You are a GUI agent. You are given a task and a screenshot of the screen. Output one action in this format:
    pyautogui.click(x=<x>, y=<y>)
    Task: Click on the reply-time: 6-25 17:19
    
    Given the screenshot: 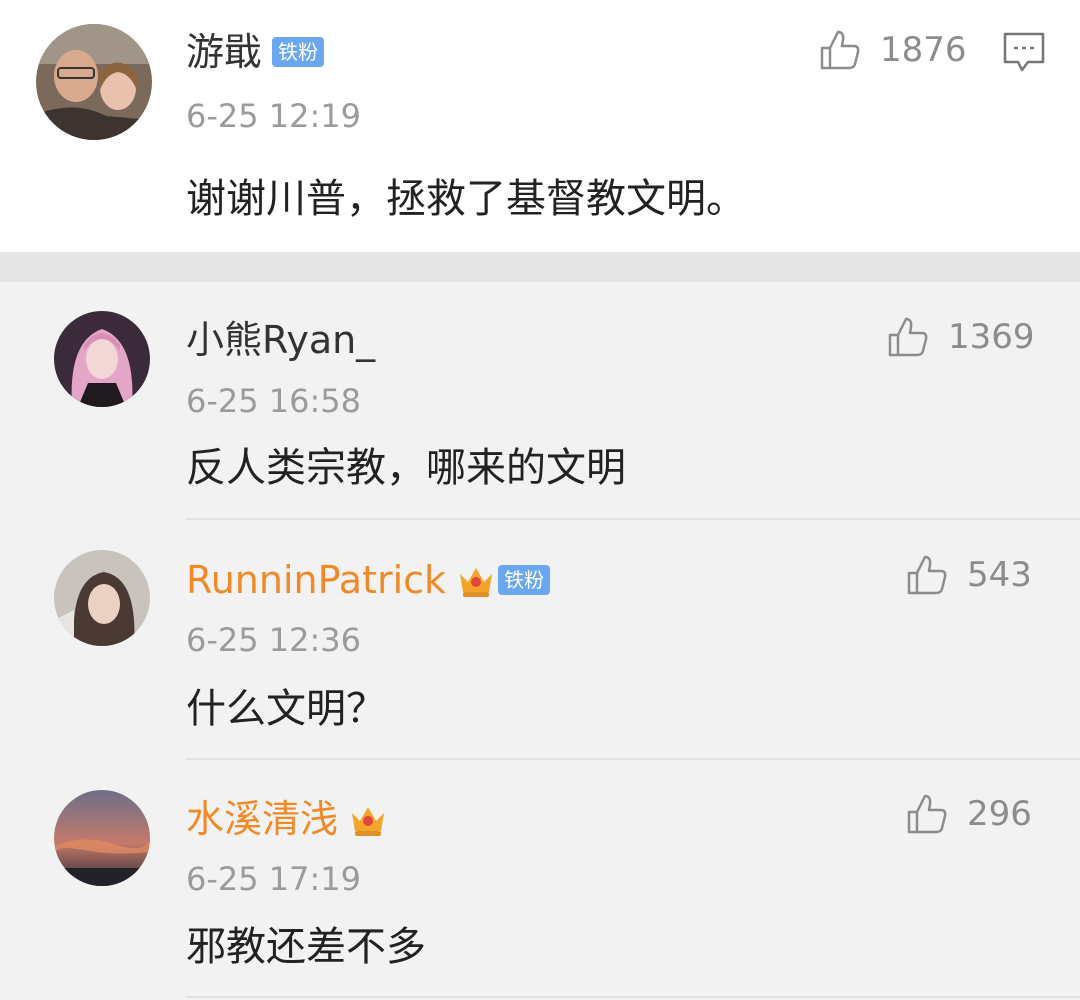 What is the action you would take?
    pyautogui.click(x=274, y=879)
    